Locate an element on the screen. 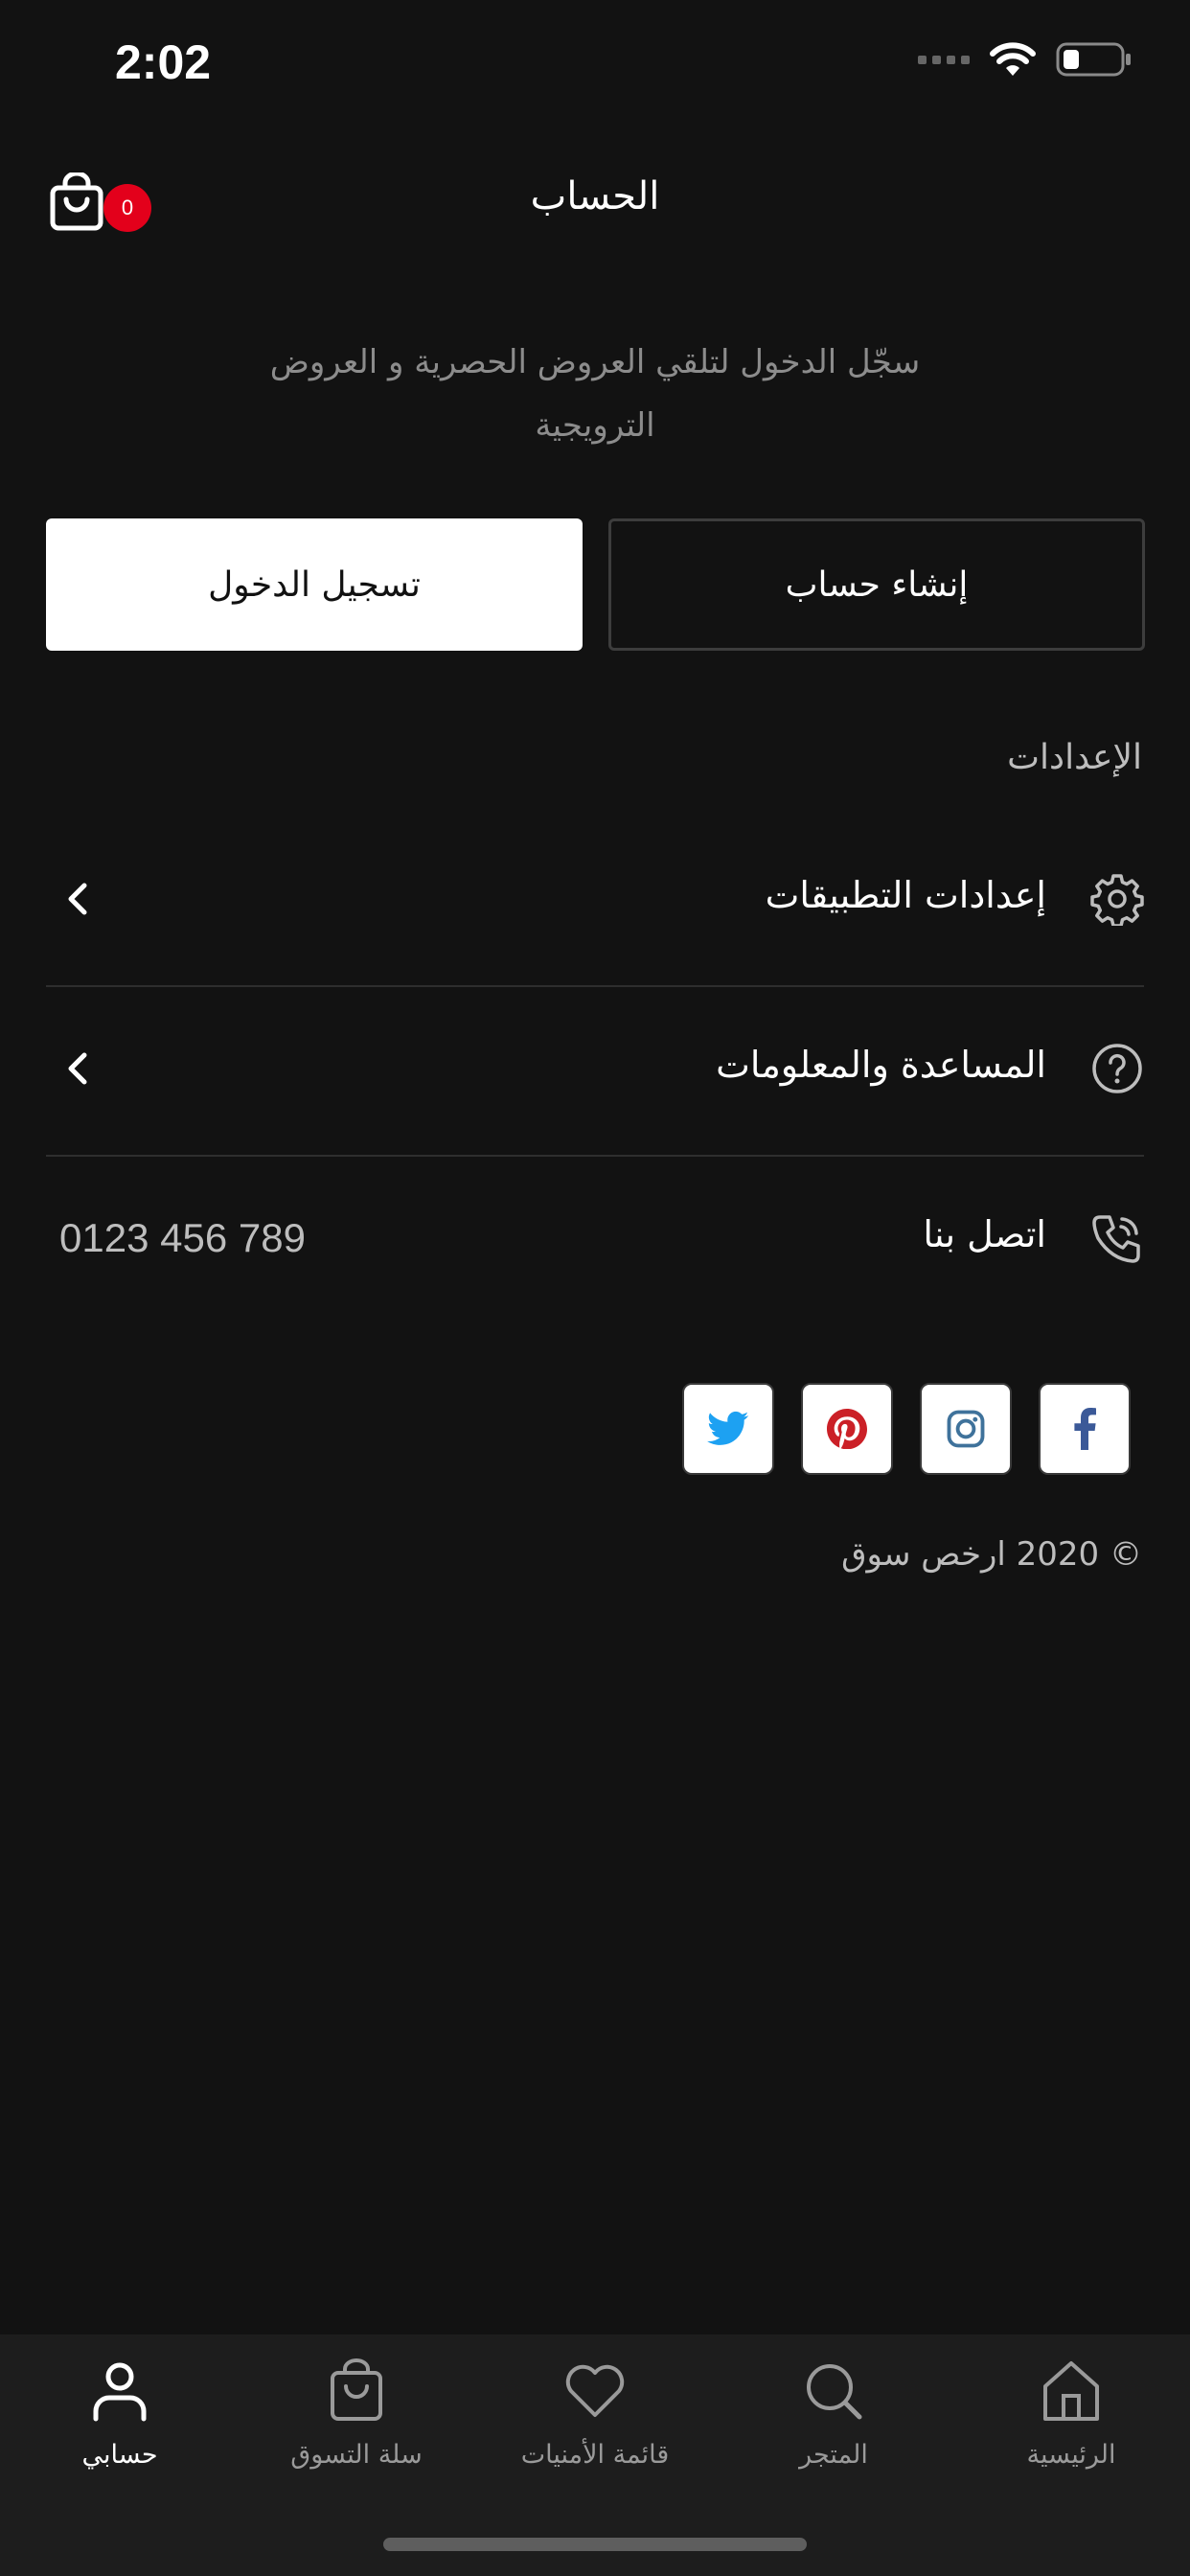  header: الحساب 0 is located at coordinates (595, 206).